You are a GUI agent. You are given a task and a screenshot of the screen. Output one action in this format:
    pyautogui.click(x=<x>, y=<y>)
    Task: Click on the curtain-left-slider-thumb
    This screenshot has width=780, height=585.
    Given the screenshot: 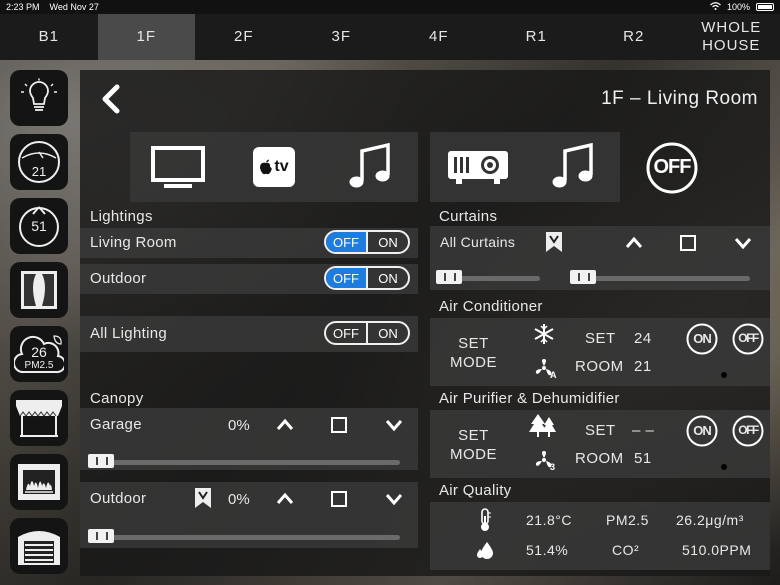 What is the action you would take?
    pyautogui.click(x=449, y=277)
    